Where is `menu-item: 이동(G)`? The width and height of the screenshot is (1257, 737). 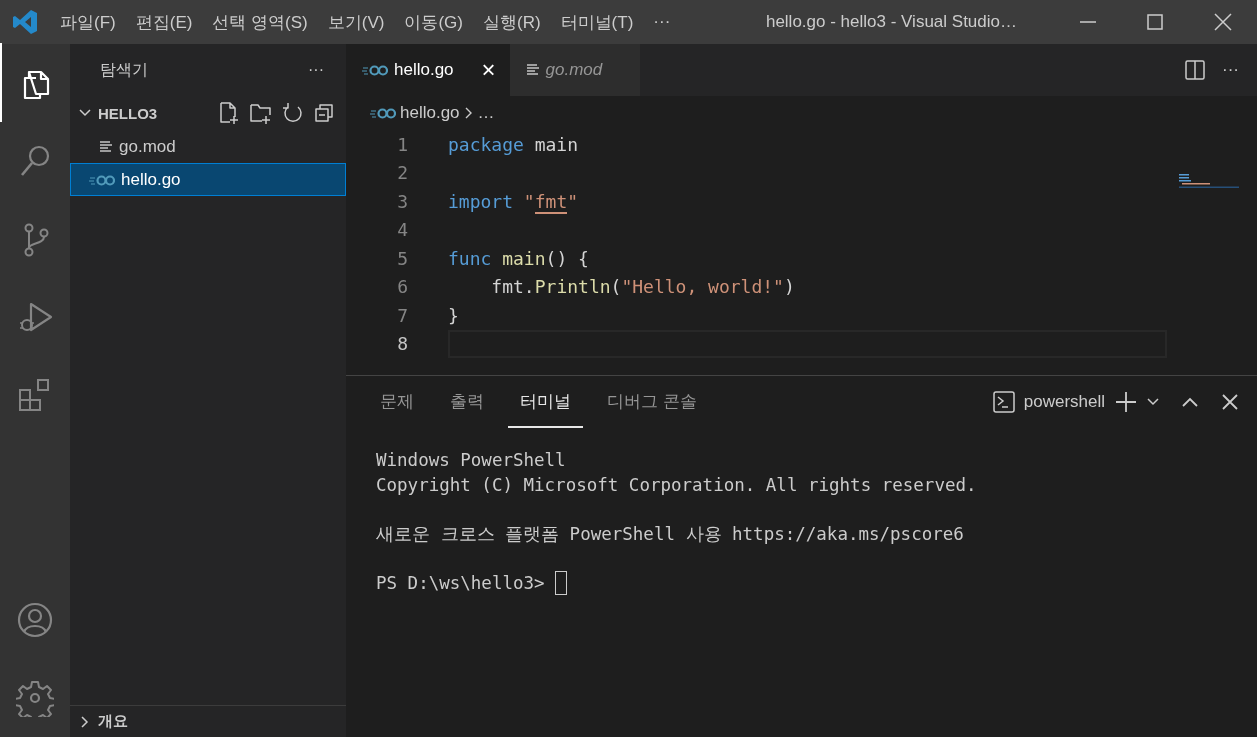
menu-item: 이동(G) is located at coordinates (433, 22).